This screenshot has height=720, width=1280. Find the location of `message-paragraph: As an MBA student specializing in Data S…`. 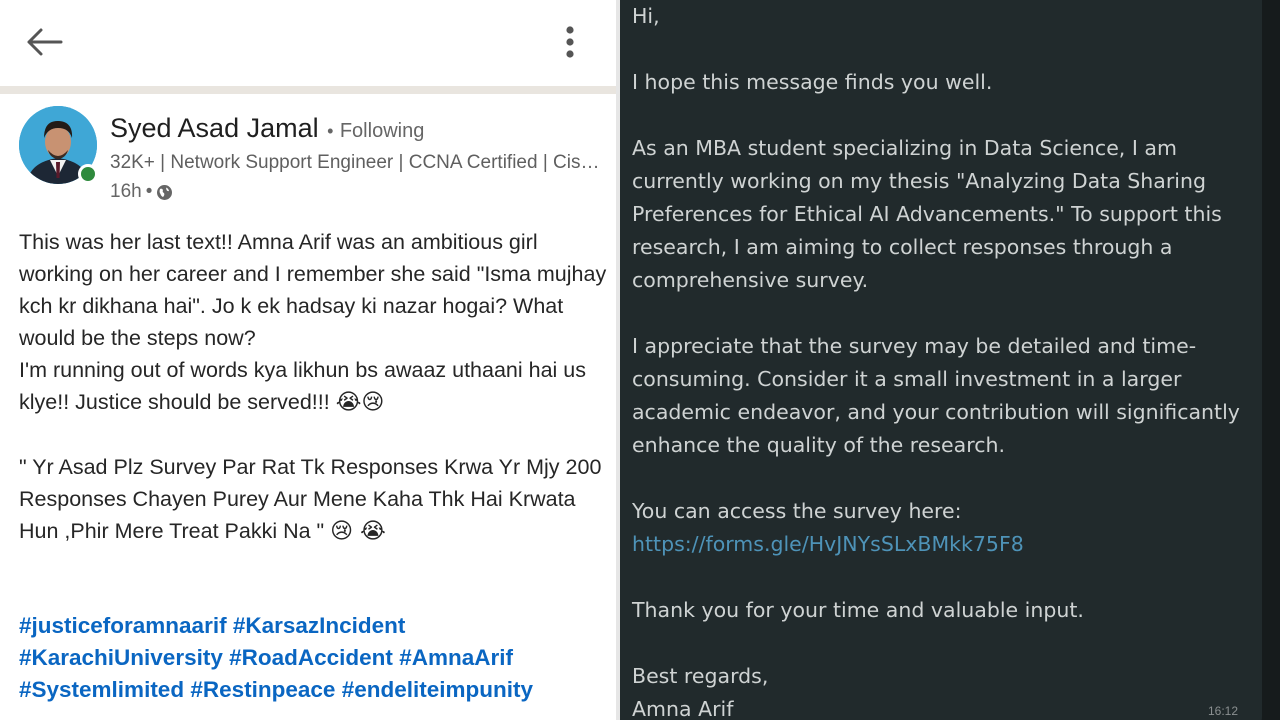

message-paragraph: As an MBA student specializing in Data S… is located at coordinates (927, 214).